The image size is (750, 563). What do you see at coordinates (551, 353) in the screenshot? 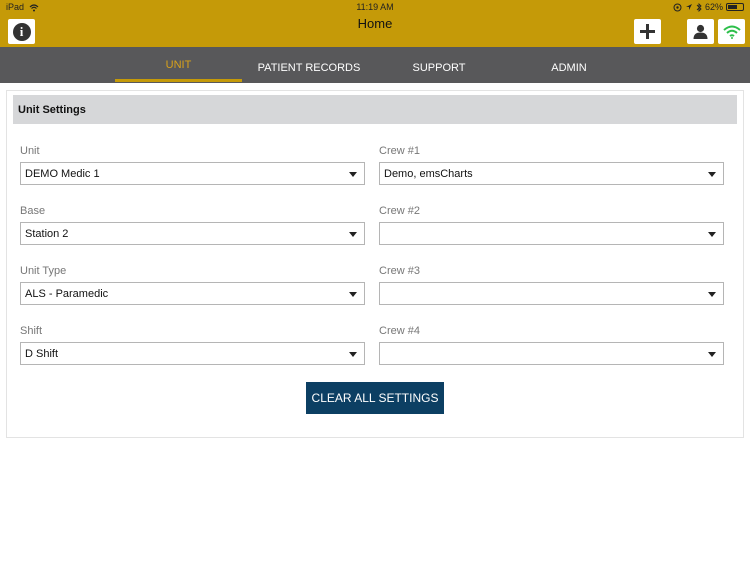
I see `crew-4-select` at bounding box center [551, 353].